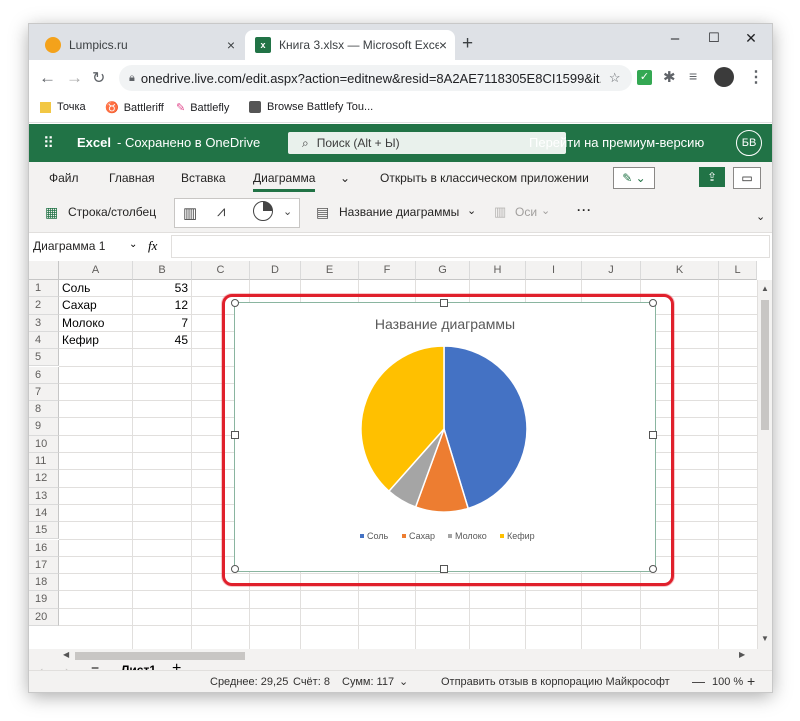 This screenshot has width=800, height=721. I want to click on hscroll-thumb, so click(160, 656).